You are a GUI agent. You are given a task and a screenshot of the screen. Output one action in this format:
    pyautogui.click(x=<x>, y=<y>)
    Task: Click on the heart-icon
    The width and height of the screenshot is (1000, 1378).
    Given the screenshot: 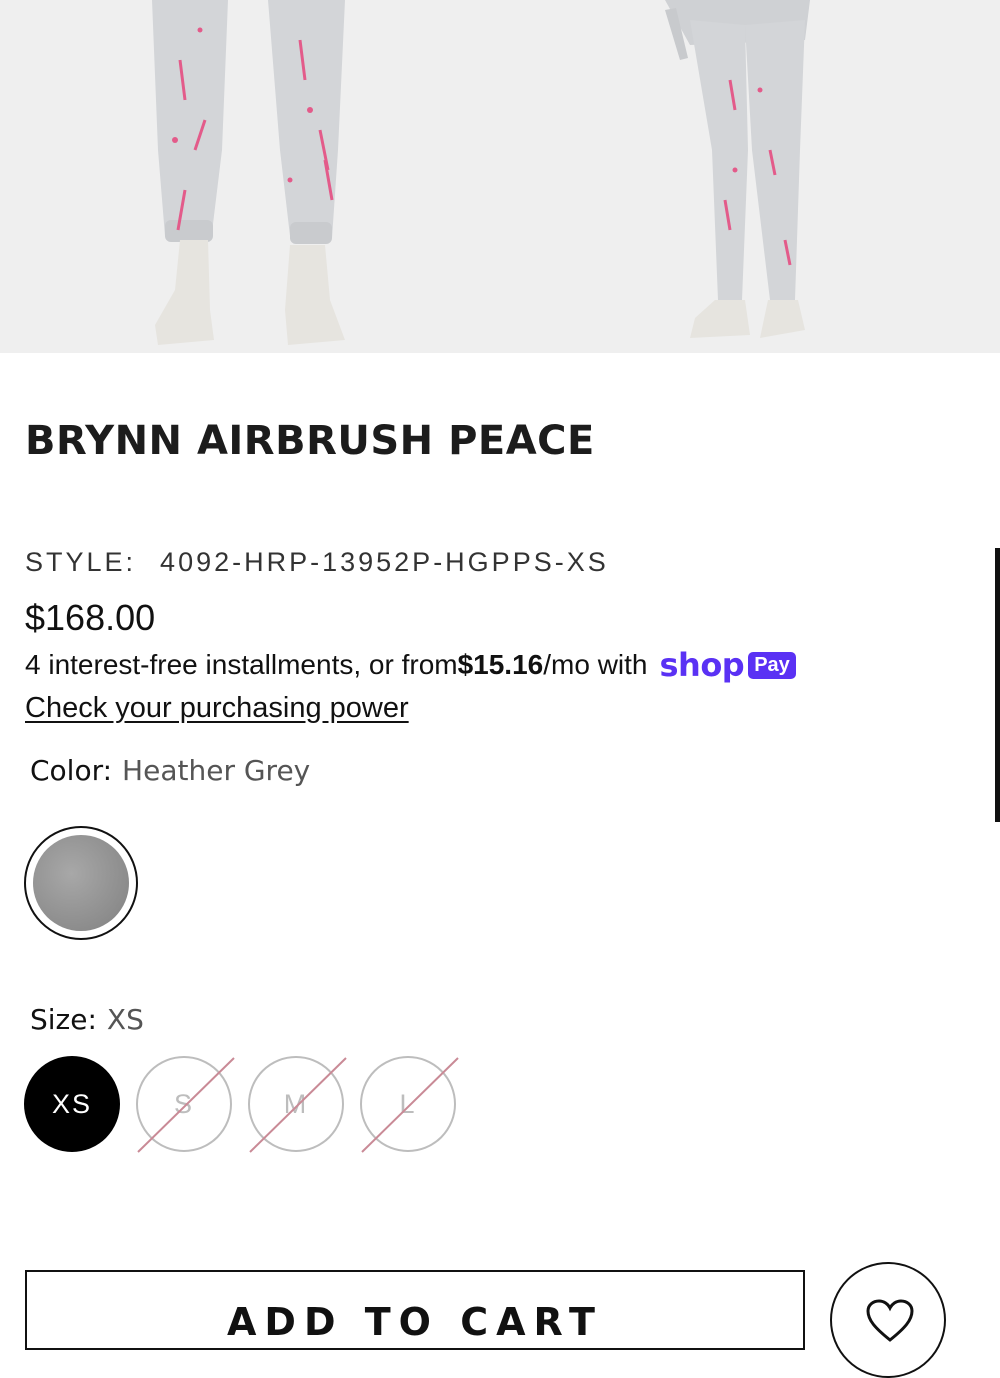 What is the action you would take?
    pyautogui.click(x=890, y=1320)
    